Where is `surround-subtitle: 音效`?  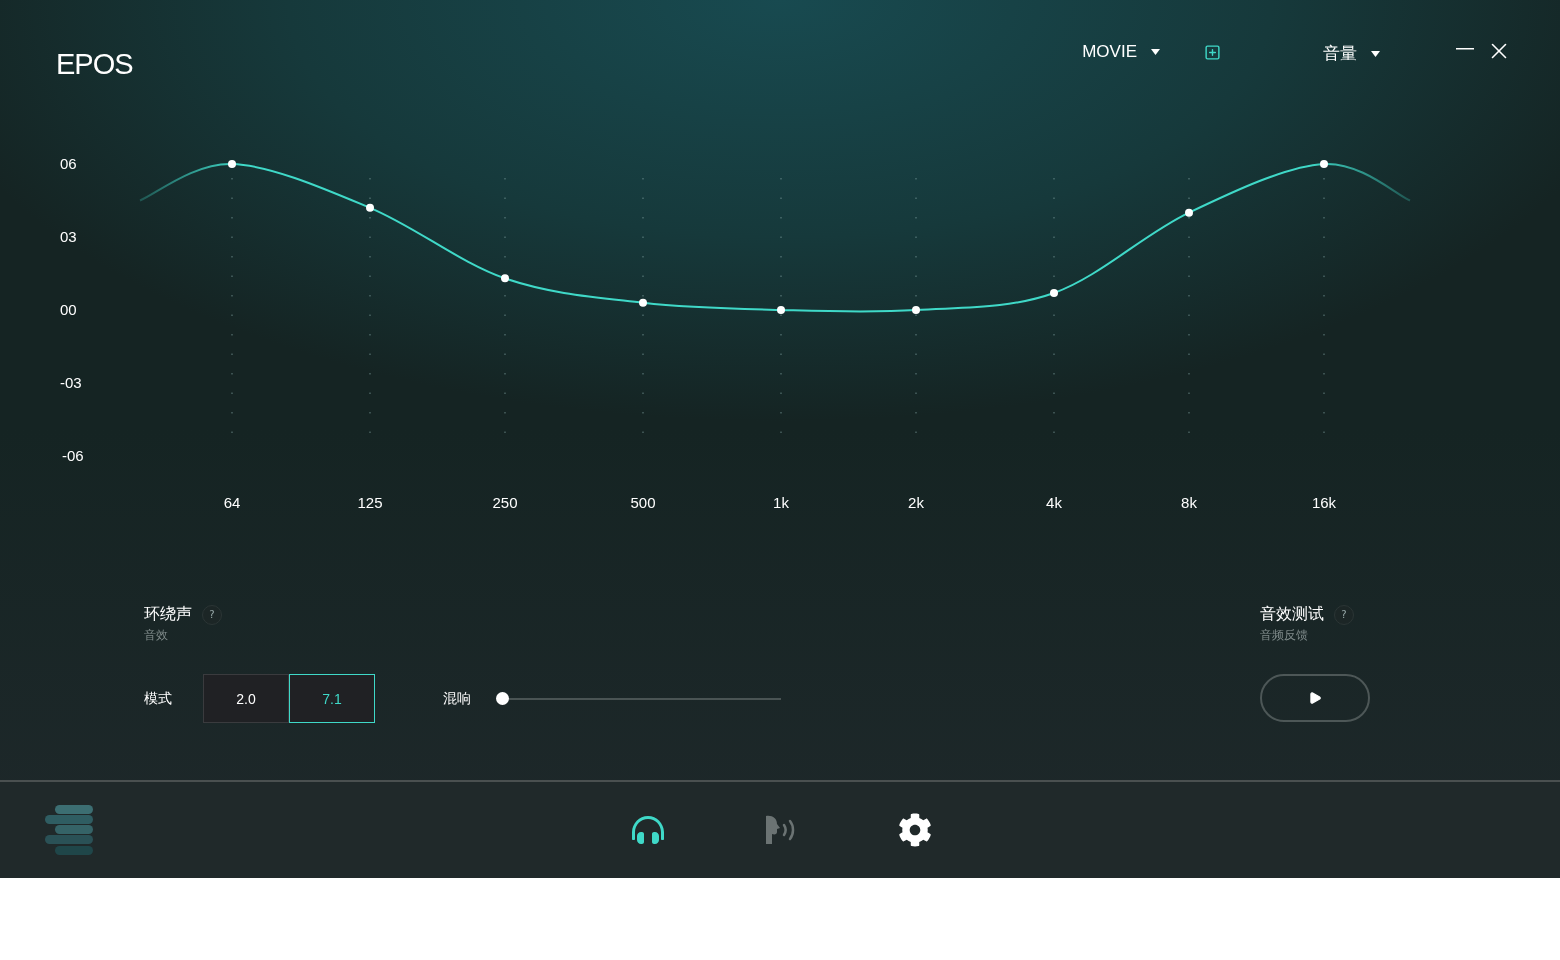
surround-subtitle: 音效 is located at coordinates (156, 635).